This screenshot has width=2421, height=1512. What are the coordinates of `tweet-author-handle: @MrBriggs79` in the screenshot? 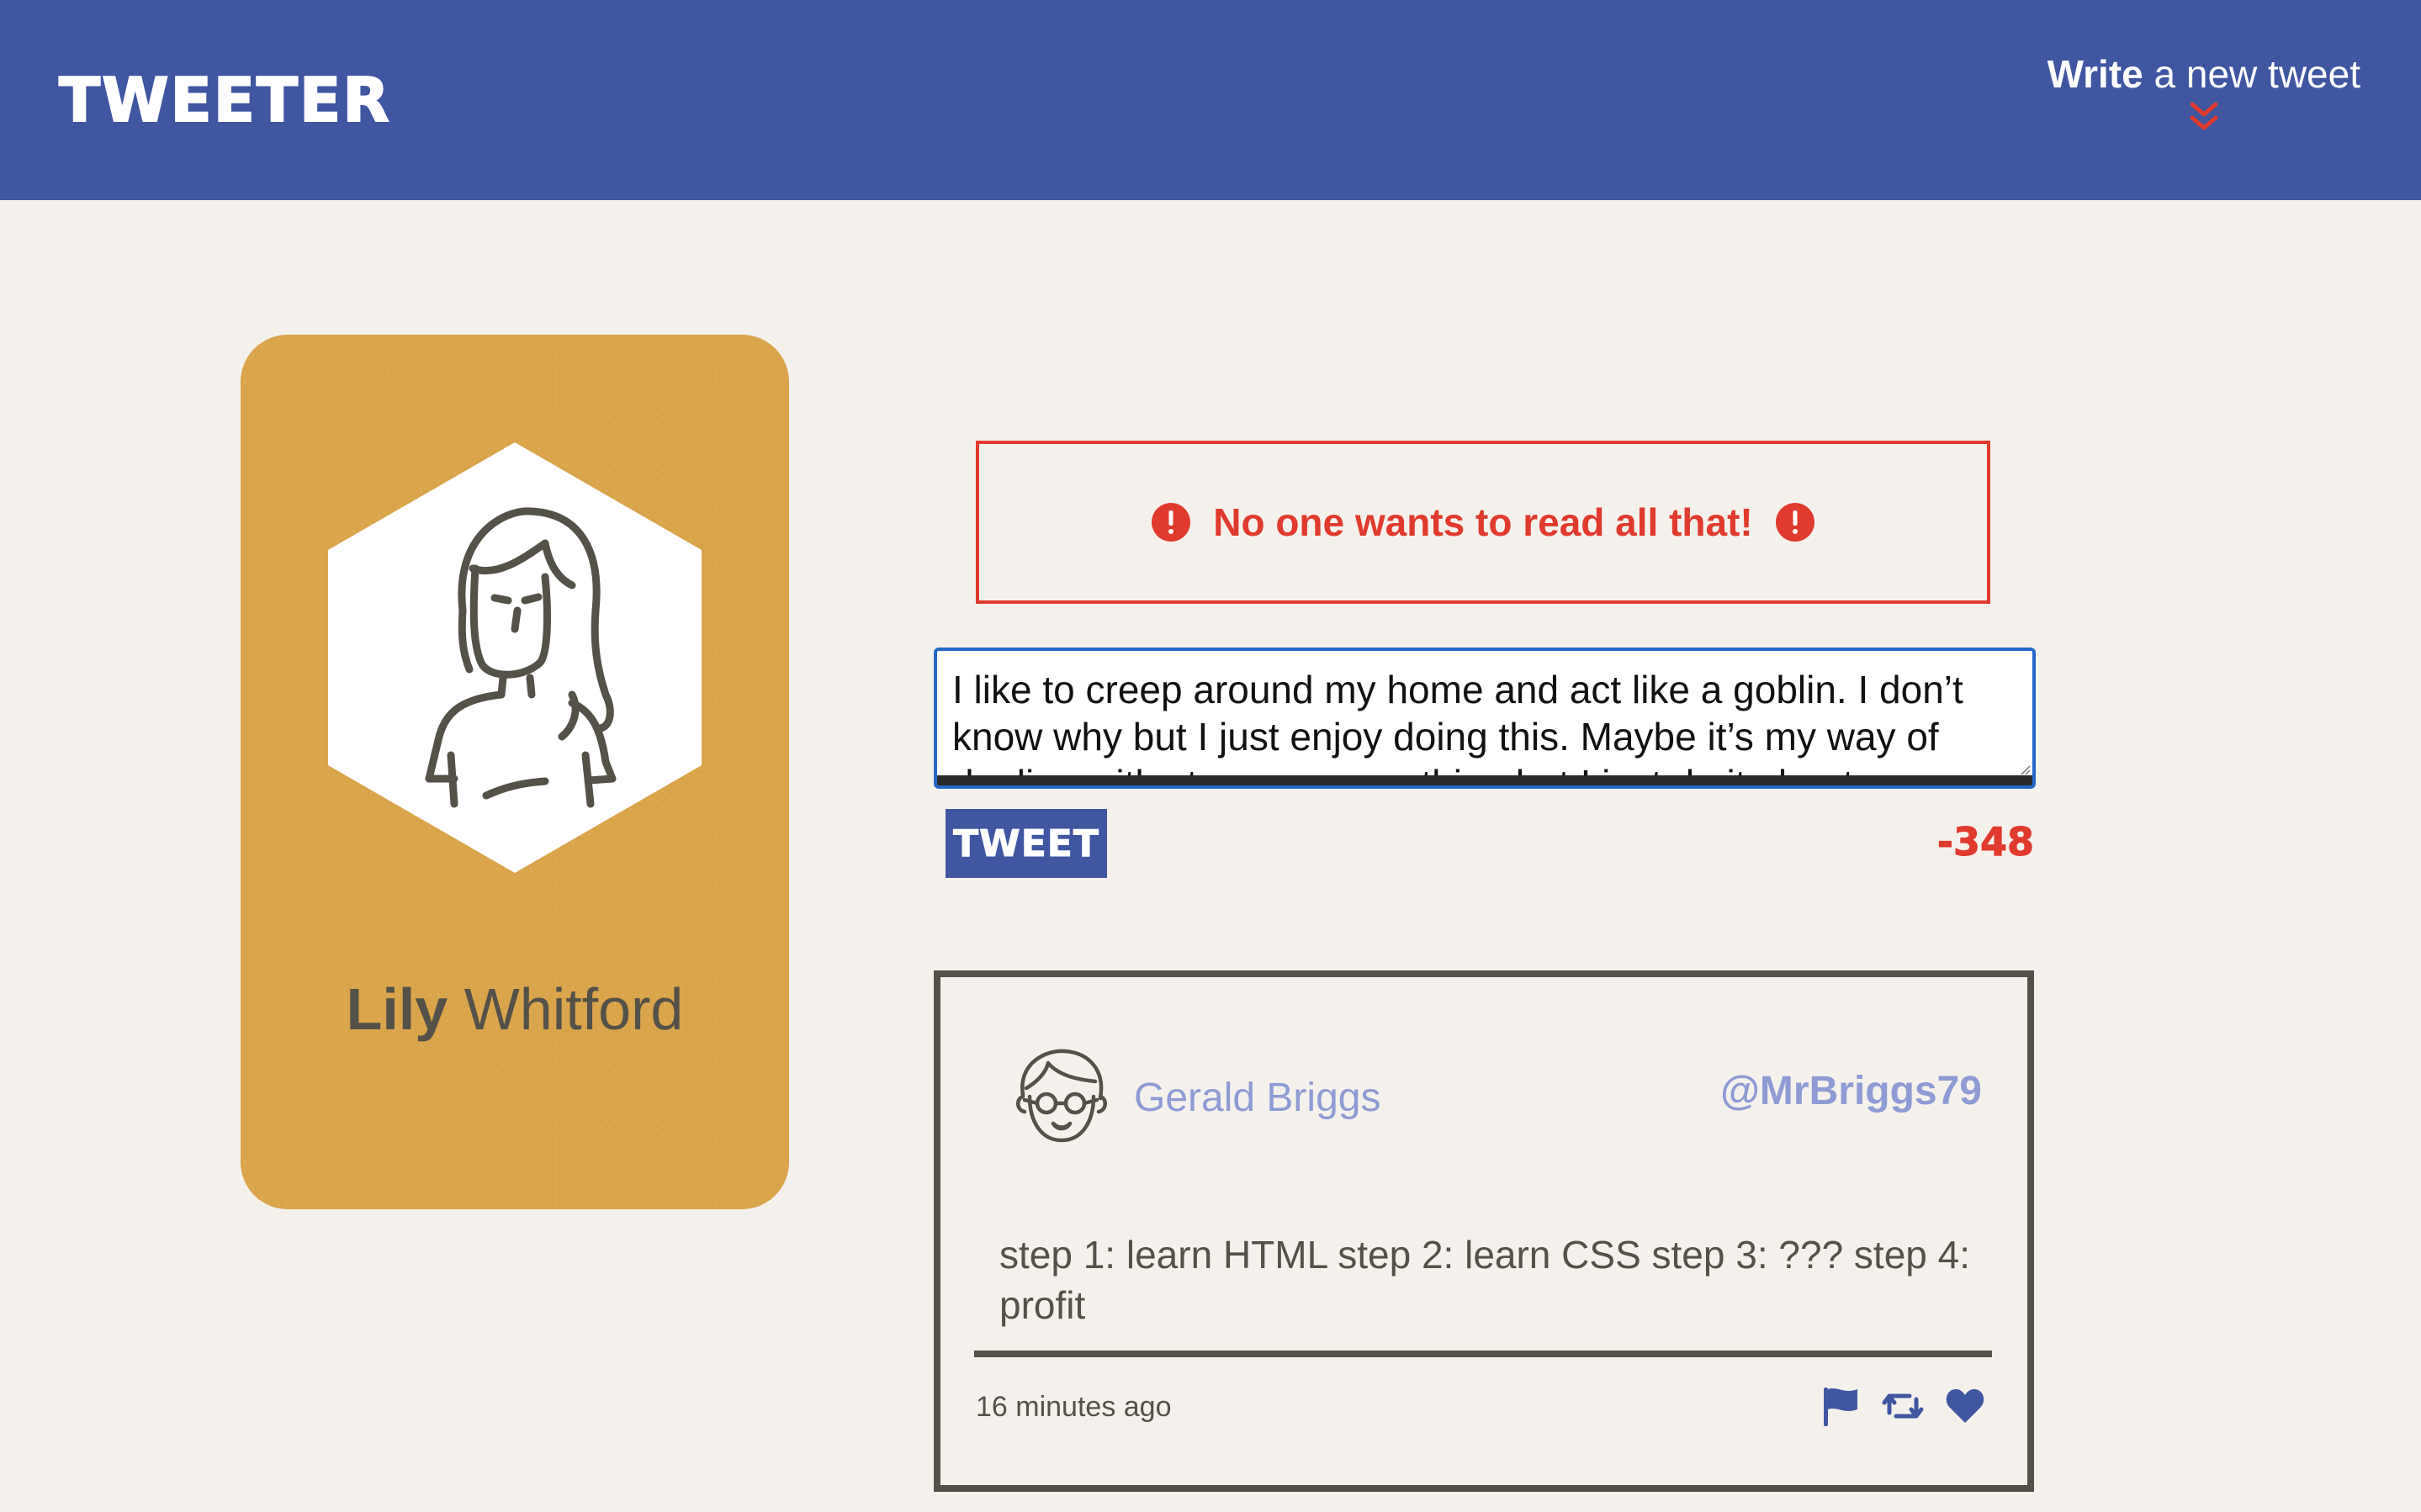 It's located at (1851, 1091).